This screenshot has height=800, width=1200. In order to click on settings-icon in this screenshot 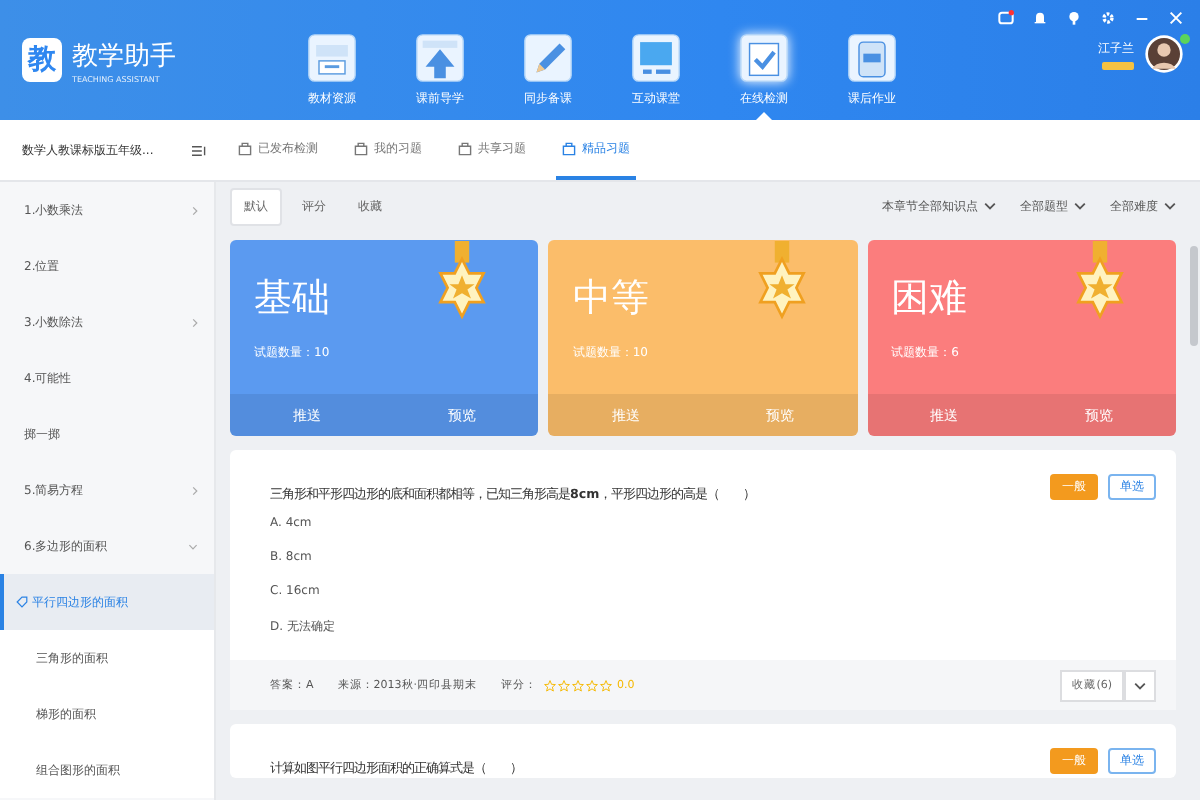, I will do `click(1108, 18)`.